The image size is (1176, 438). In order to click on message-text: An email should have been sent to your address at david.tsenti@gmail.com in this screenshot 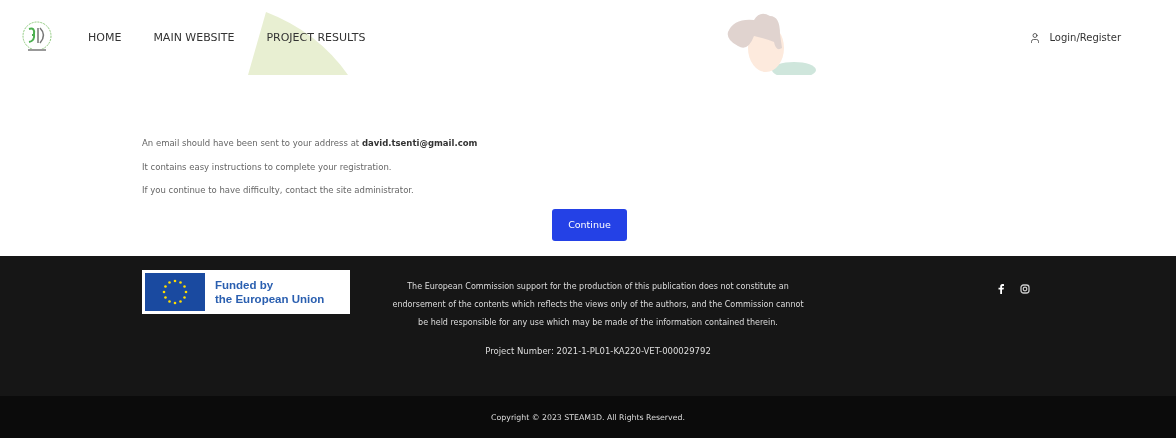, I will do `click(310, 143)`.